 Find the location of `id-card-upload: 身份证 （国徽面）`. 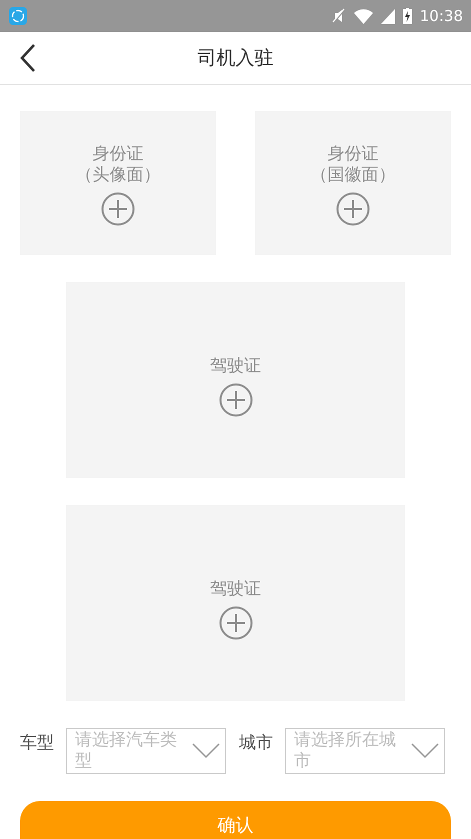

id-card-upload: 身份证 （国徽面） is located at coordinates (353, 183).